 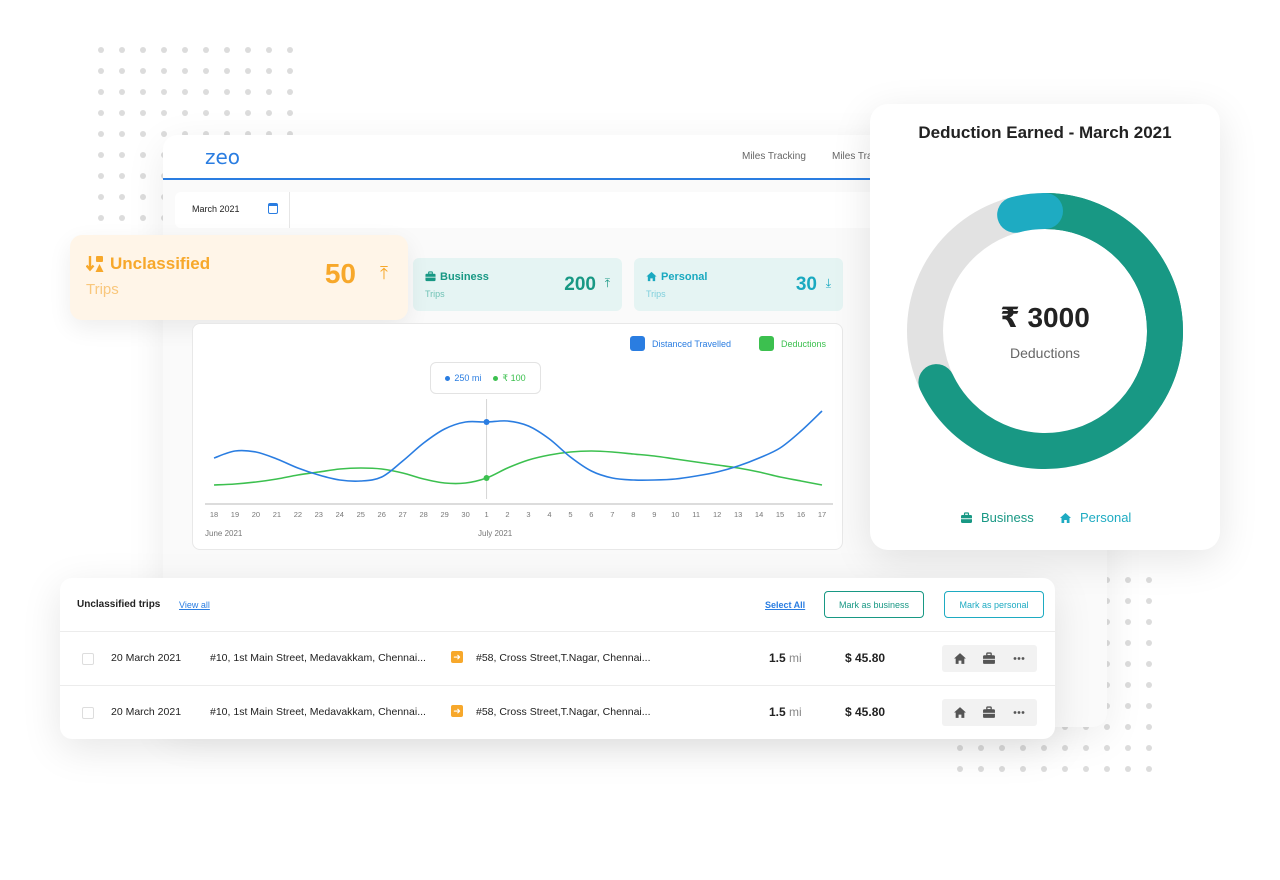 I want to click on business-trips-card: Business Trips 200 ⤒, so click(x=517, y=284).